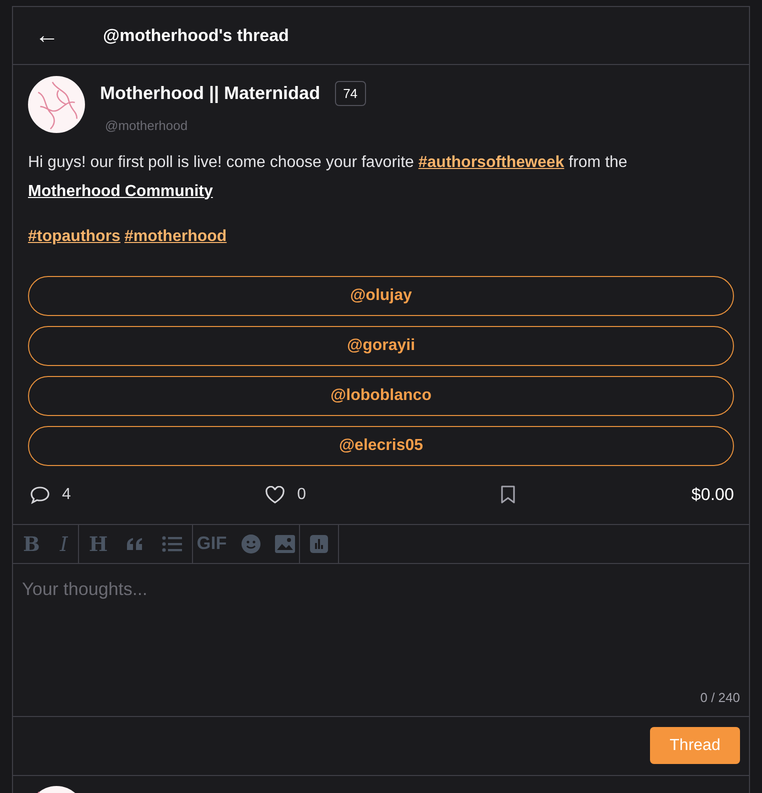  Describe the element at coordinates (381, 396) in the screenshot. I see `poll-option: @loboblanco` at that location.